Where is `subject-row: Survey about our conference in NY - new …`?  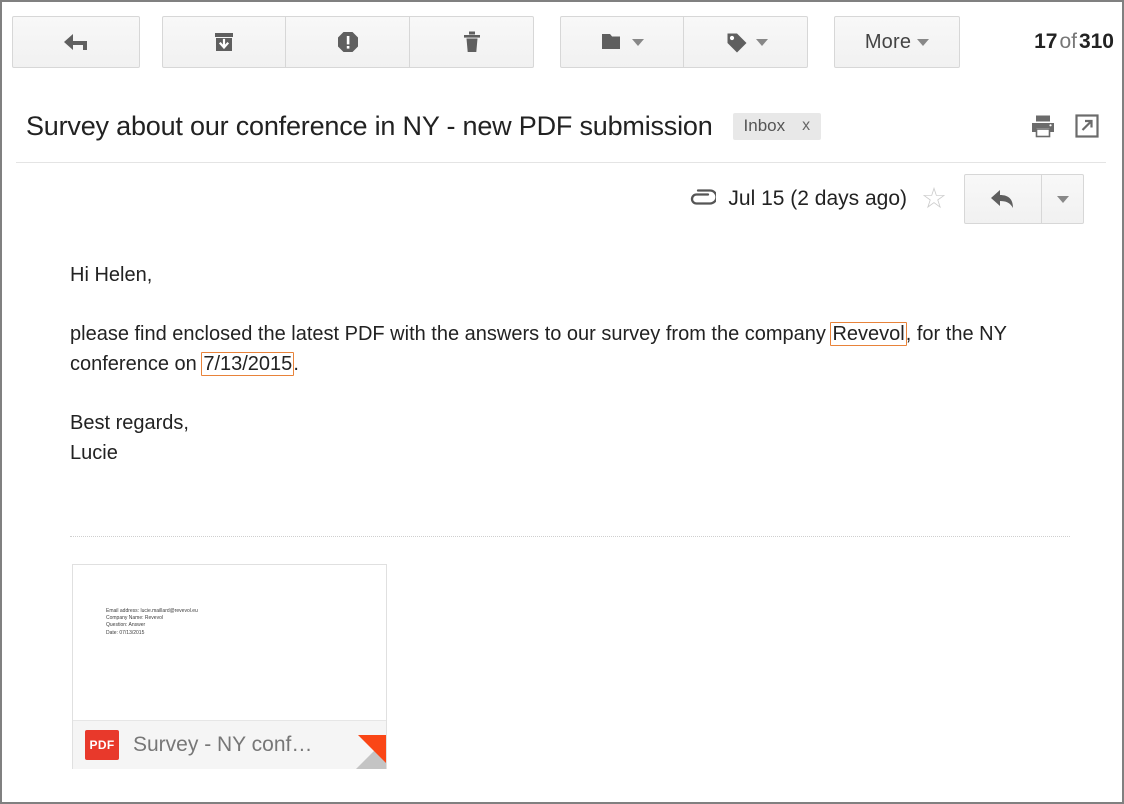 subject-row: Survey about our conference in NY - new … is located at coordinates (562, 126).